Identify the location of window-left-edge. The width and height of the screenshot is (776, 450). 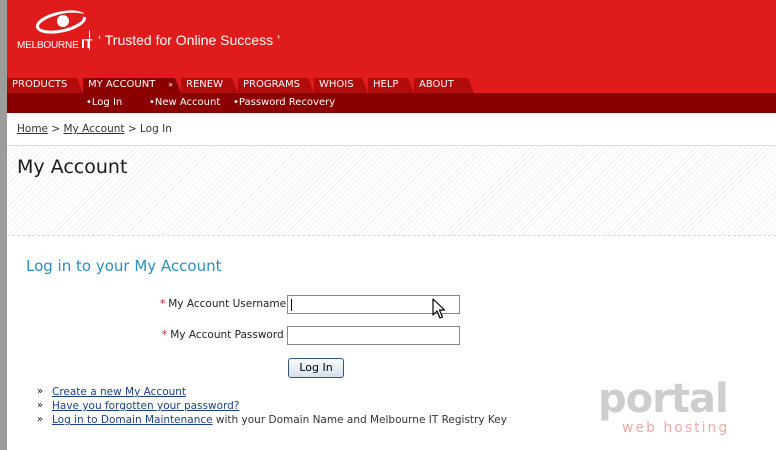
(3, 225).